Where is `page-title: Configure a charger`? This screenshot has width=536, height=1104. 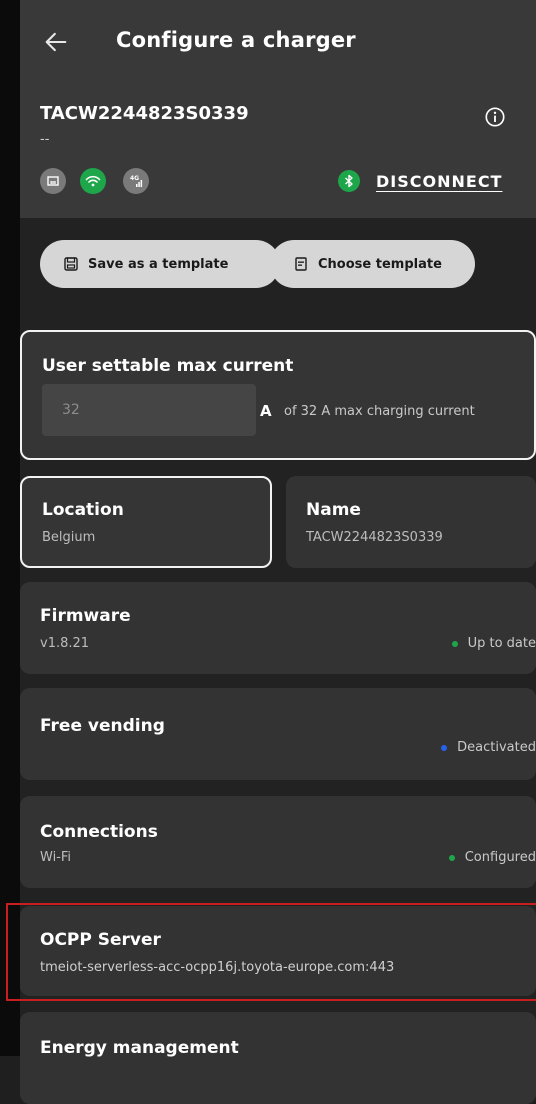 page-title: Configure a charger is located at coordinates (236, 40).